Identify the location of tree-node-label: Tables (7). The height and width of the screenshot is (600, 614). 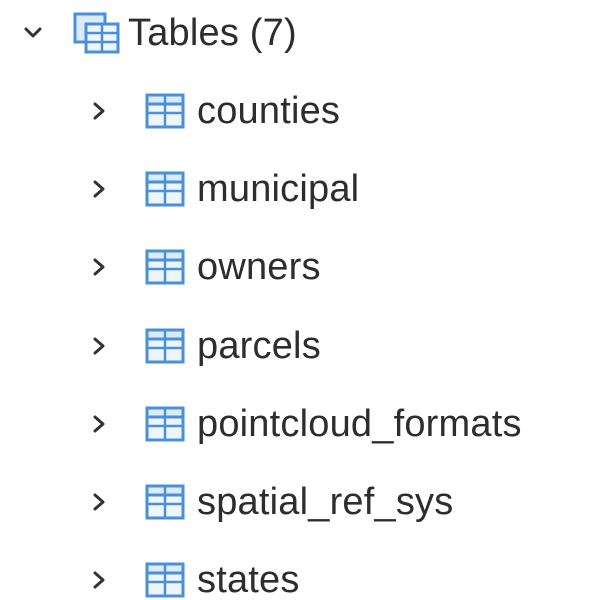
(212, 33).